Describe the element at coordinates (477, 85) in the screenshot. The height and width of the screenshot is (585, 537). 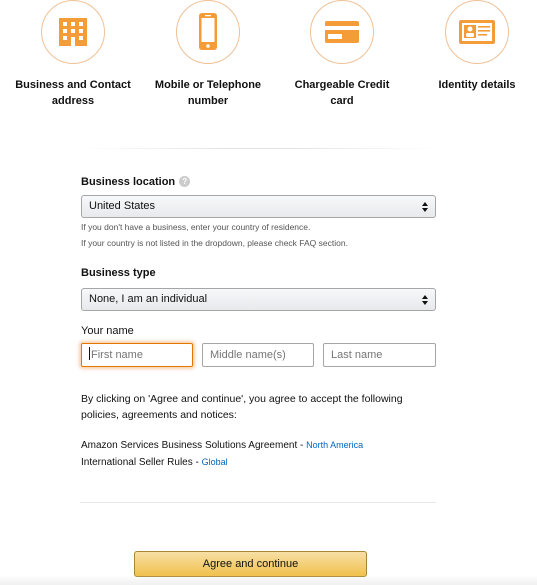
I see `requirement-label: Identity details` at that location.